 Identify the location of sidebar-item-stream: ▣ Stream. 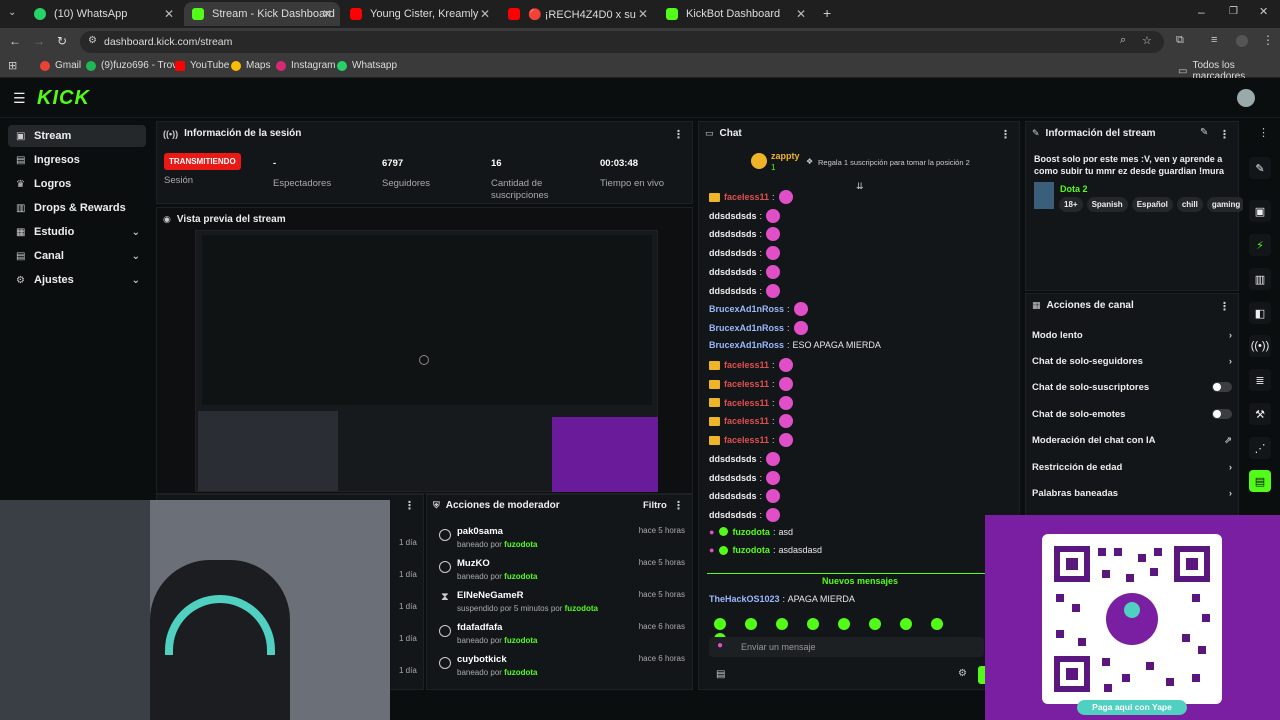
(77, 136).